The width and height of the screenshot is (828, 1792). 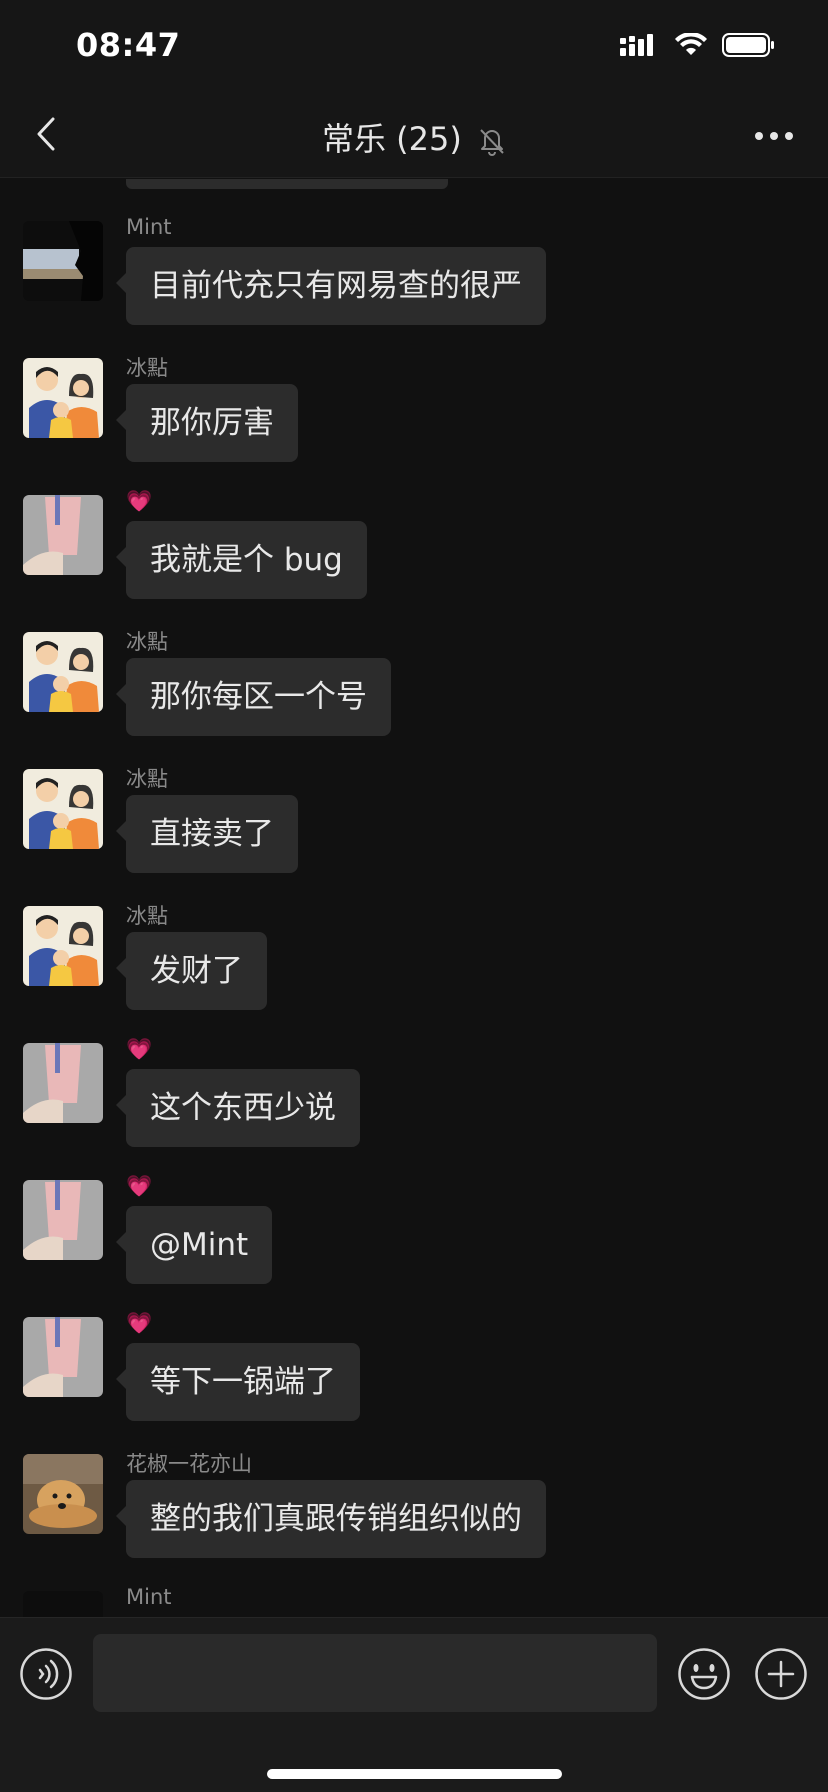 What do you see at coordinates (331, 286) in the screenshot?
I see `message-bubble: 目前代充只有网易查的很严` at bounding box center [331, 286].